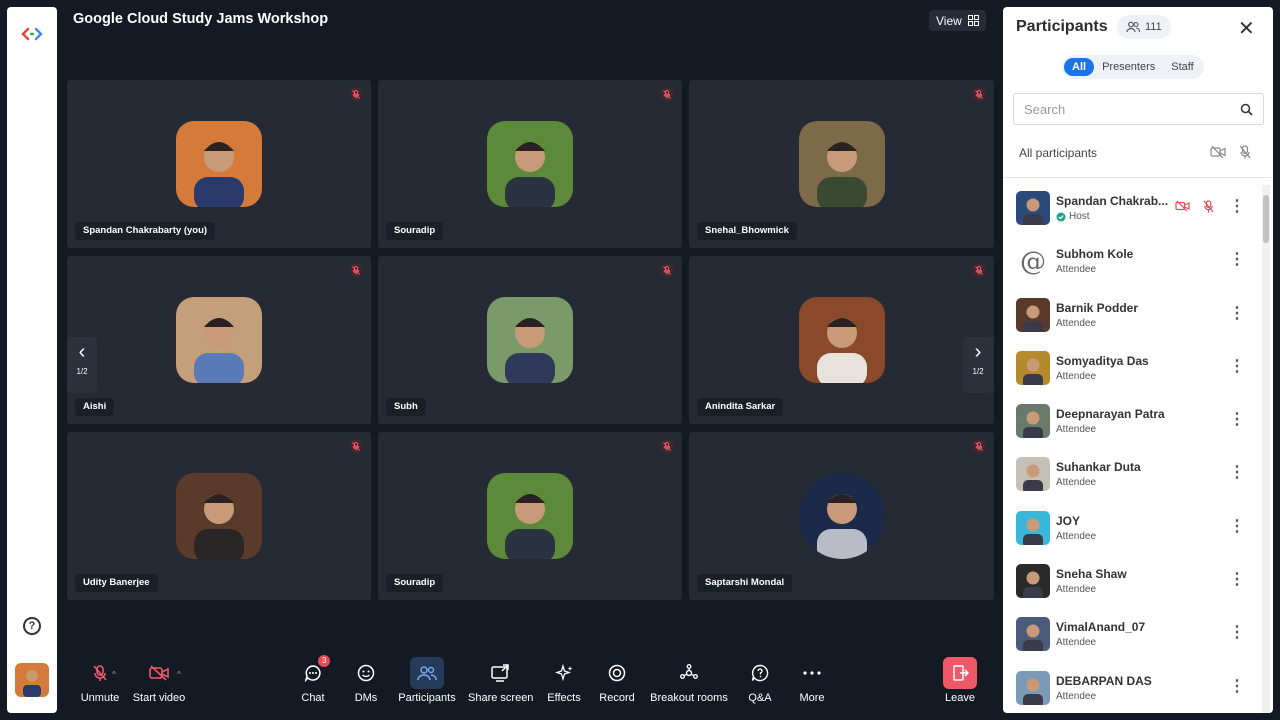 This screenshot has height=720, width=1280. I want to click on mic-options-chevron-up-icon: ^, so click(114, 674).